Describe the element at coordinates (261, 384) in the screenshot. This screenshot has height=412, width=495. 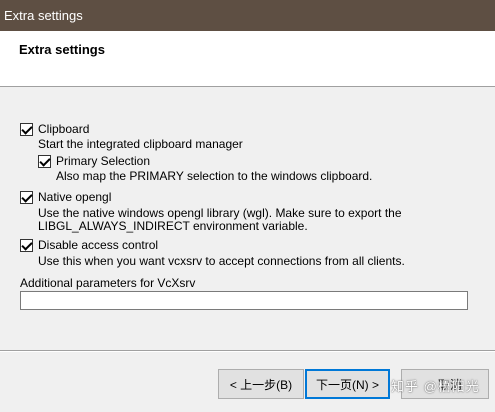
I see `back-button: < 上一步(B)` at that location.